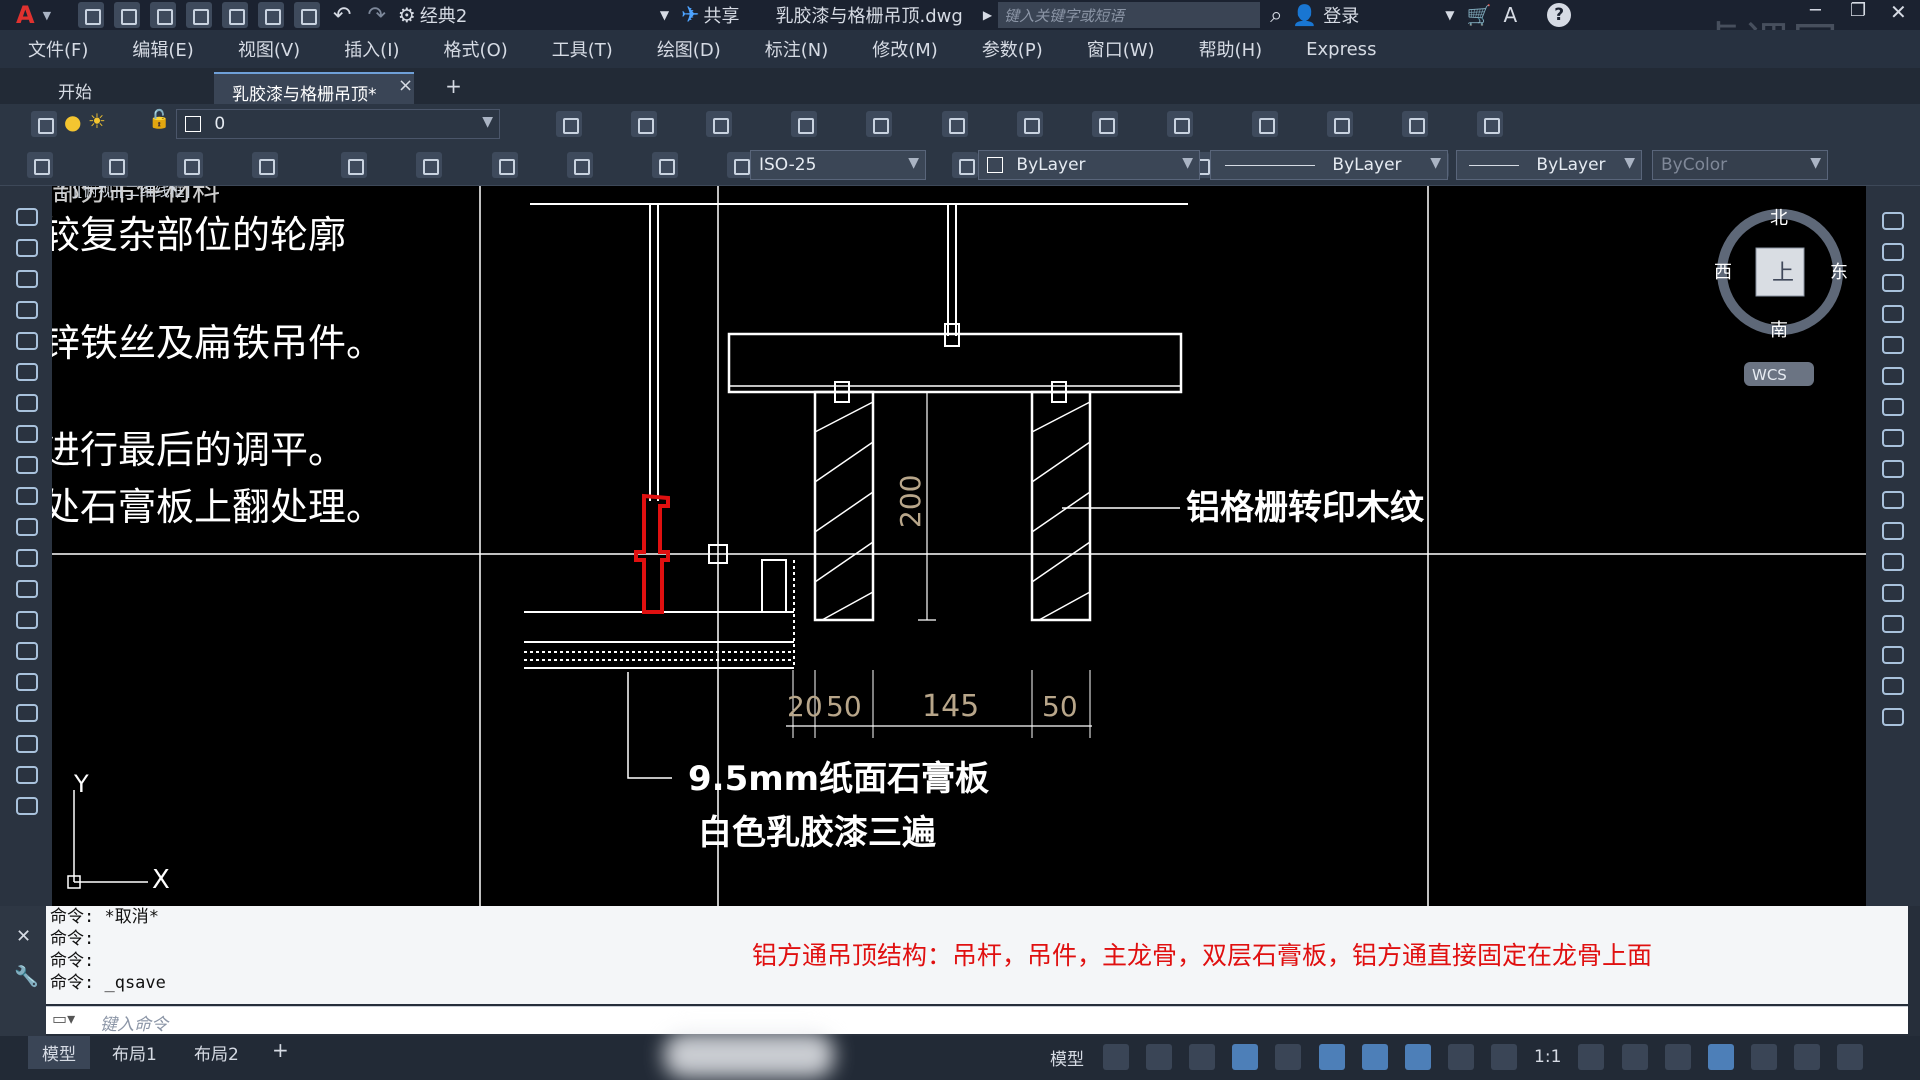  I want to click on insert-block-icon, so click(26, 557).